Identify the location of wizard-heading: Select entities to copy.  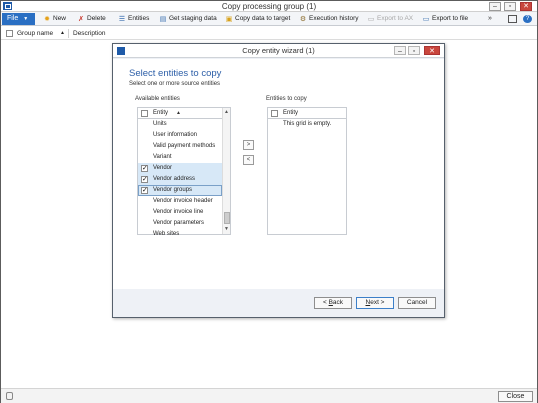
(175, 73).